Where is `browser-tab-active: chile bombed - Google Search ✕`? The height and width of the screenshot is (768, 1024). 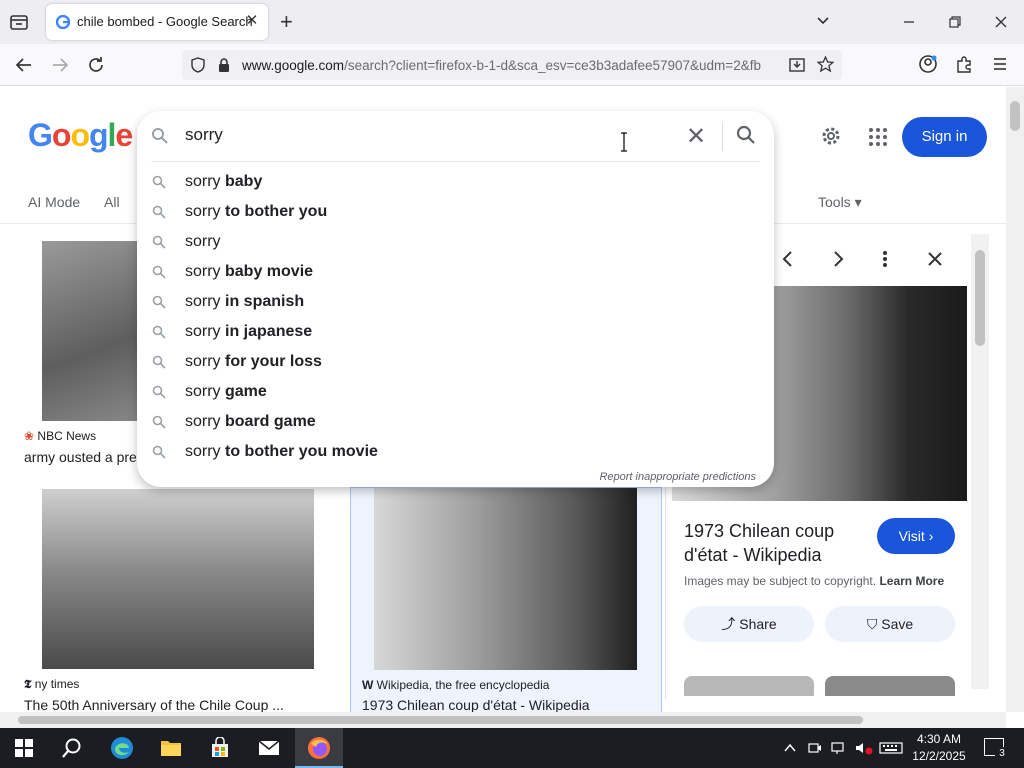
browser-tab-active: chile bombed - Google Search ✕ is located at coordinates (157, 22).